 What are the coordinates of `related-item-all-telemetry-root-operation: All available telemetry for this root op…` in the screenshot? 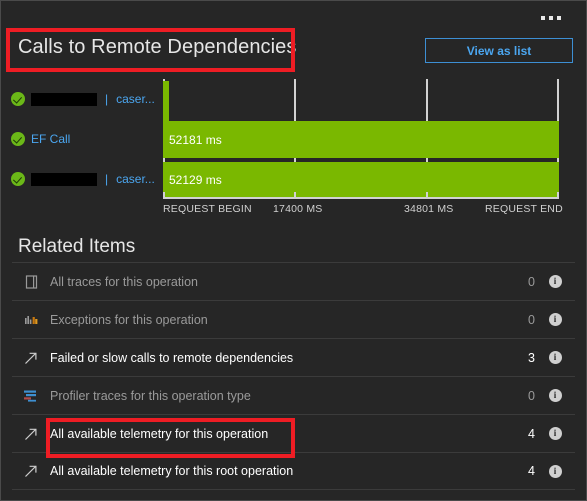 It's located at (293, 471).